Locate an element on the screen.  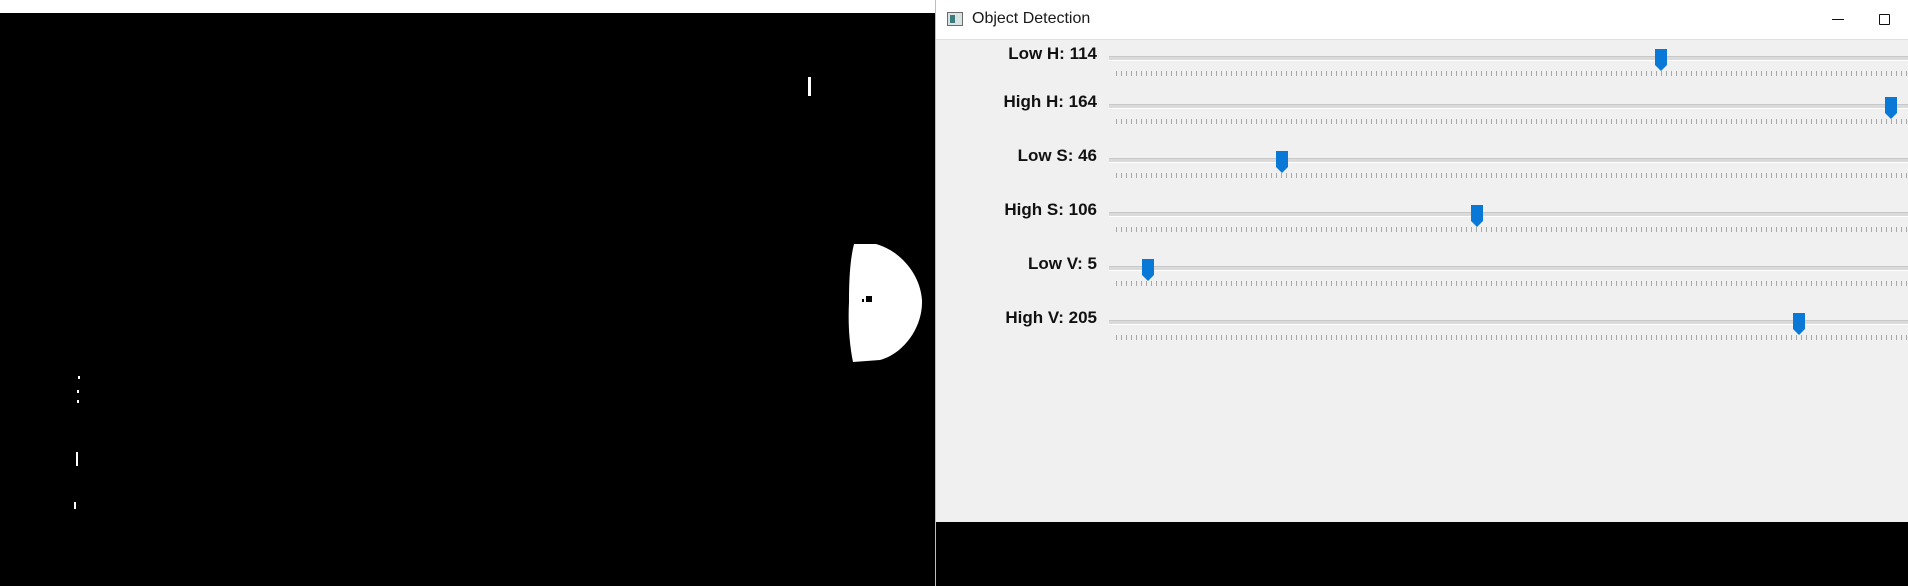
trackbar-label: High H: 164 is located at coordinates (1050, 101).